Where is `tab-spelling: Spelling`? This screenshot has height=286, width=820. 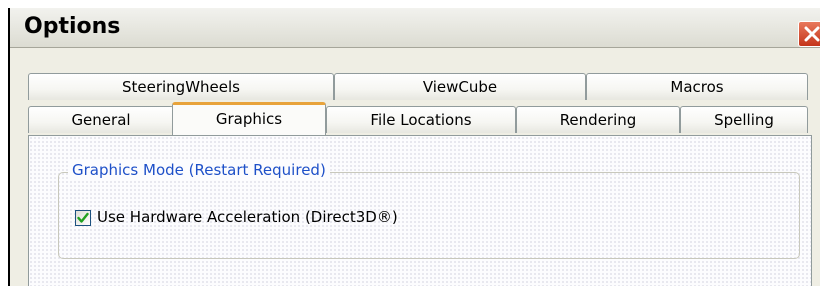
tab-spelling: Spelling is located at coordinates (744, 119).